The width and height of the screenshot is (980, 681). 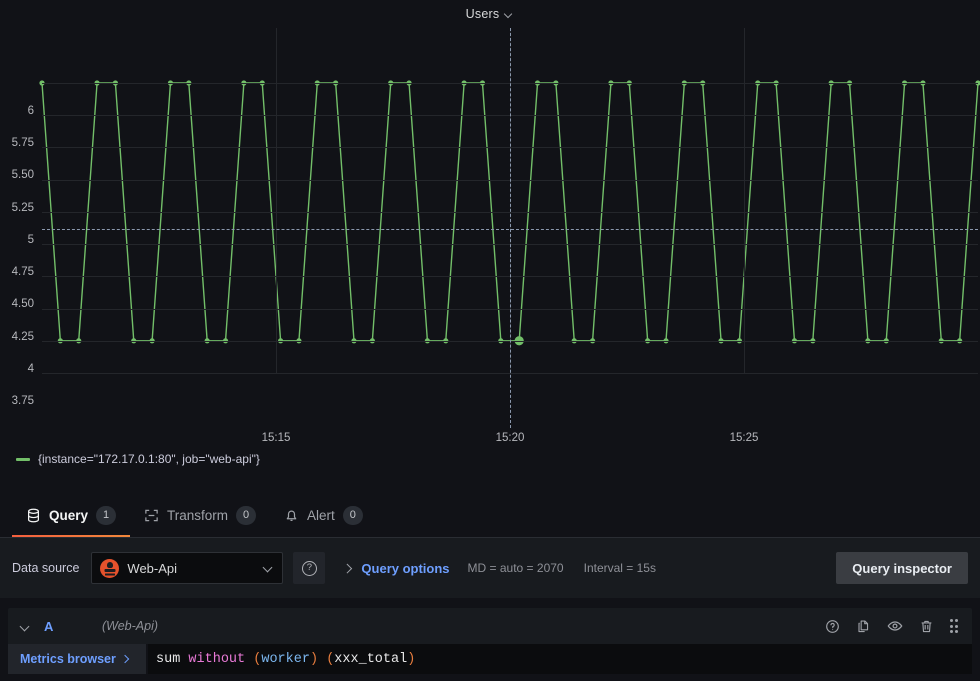 I want to click on database-icon, so click(x=33, y=515).